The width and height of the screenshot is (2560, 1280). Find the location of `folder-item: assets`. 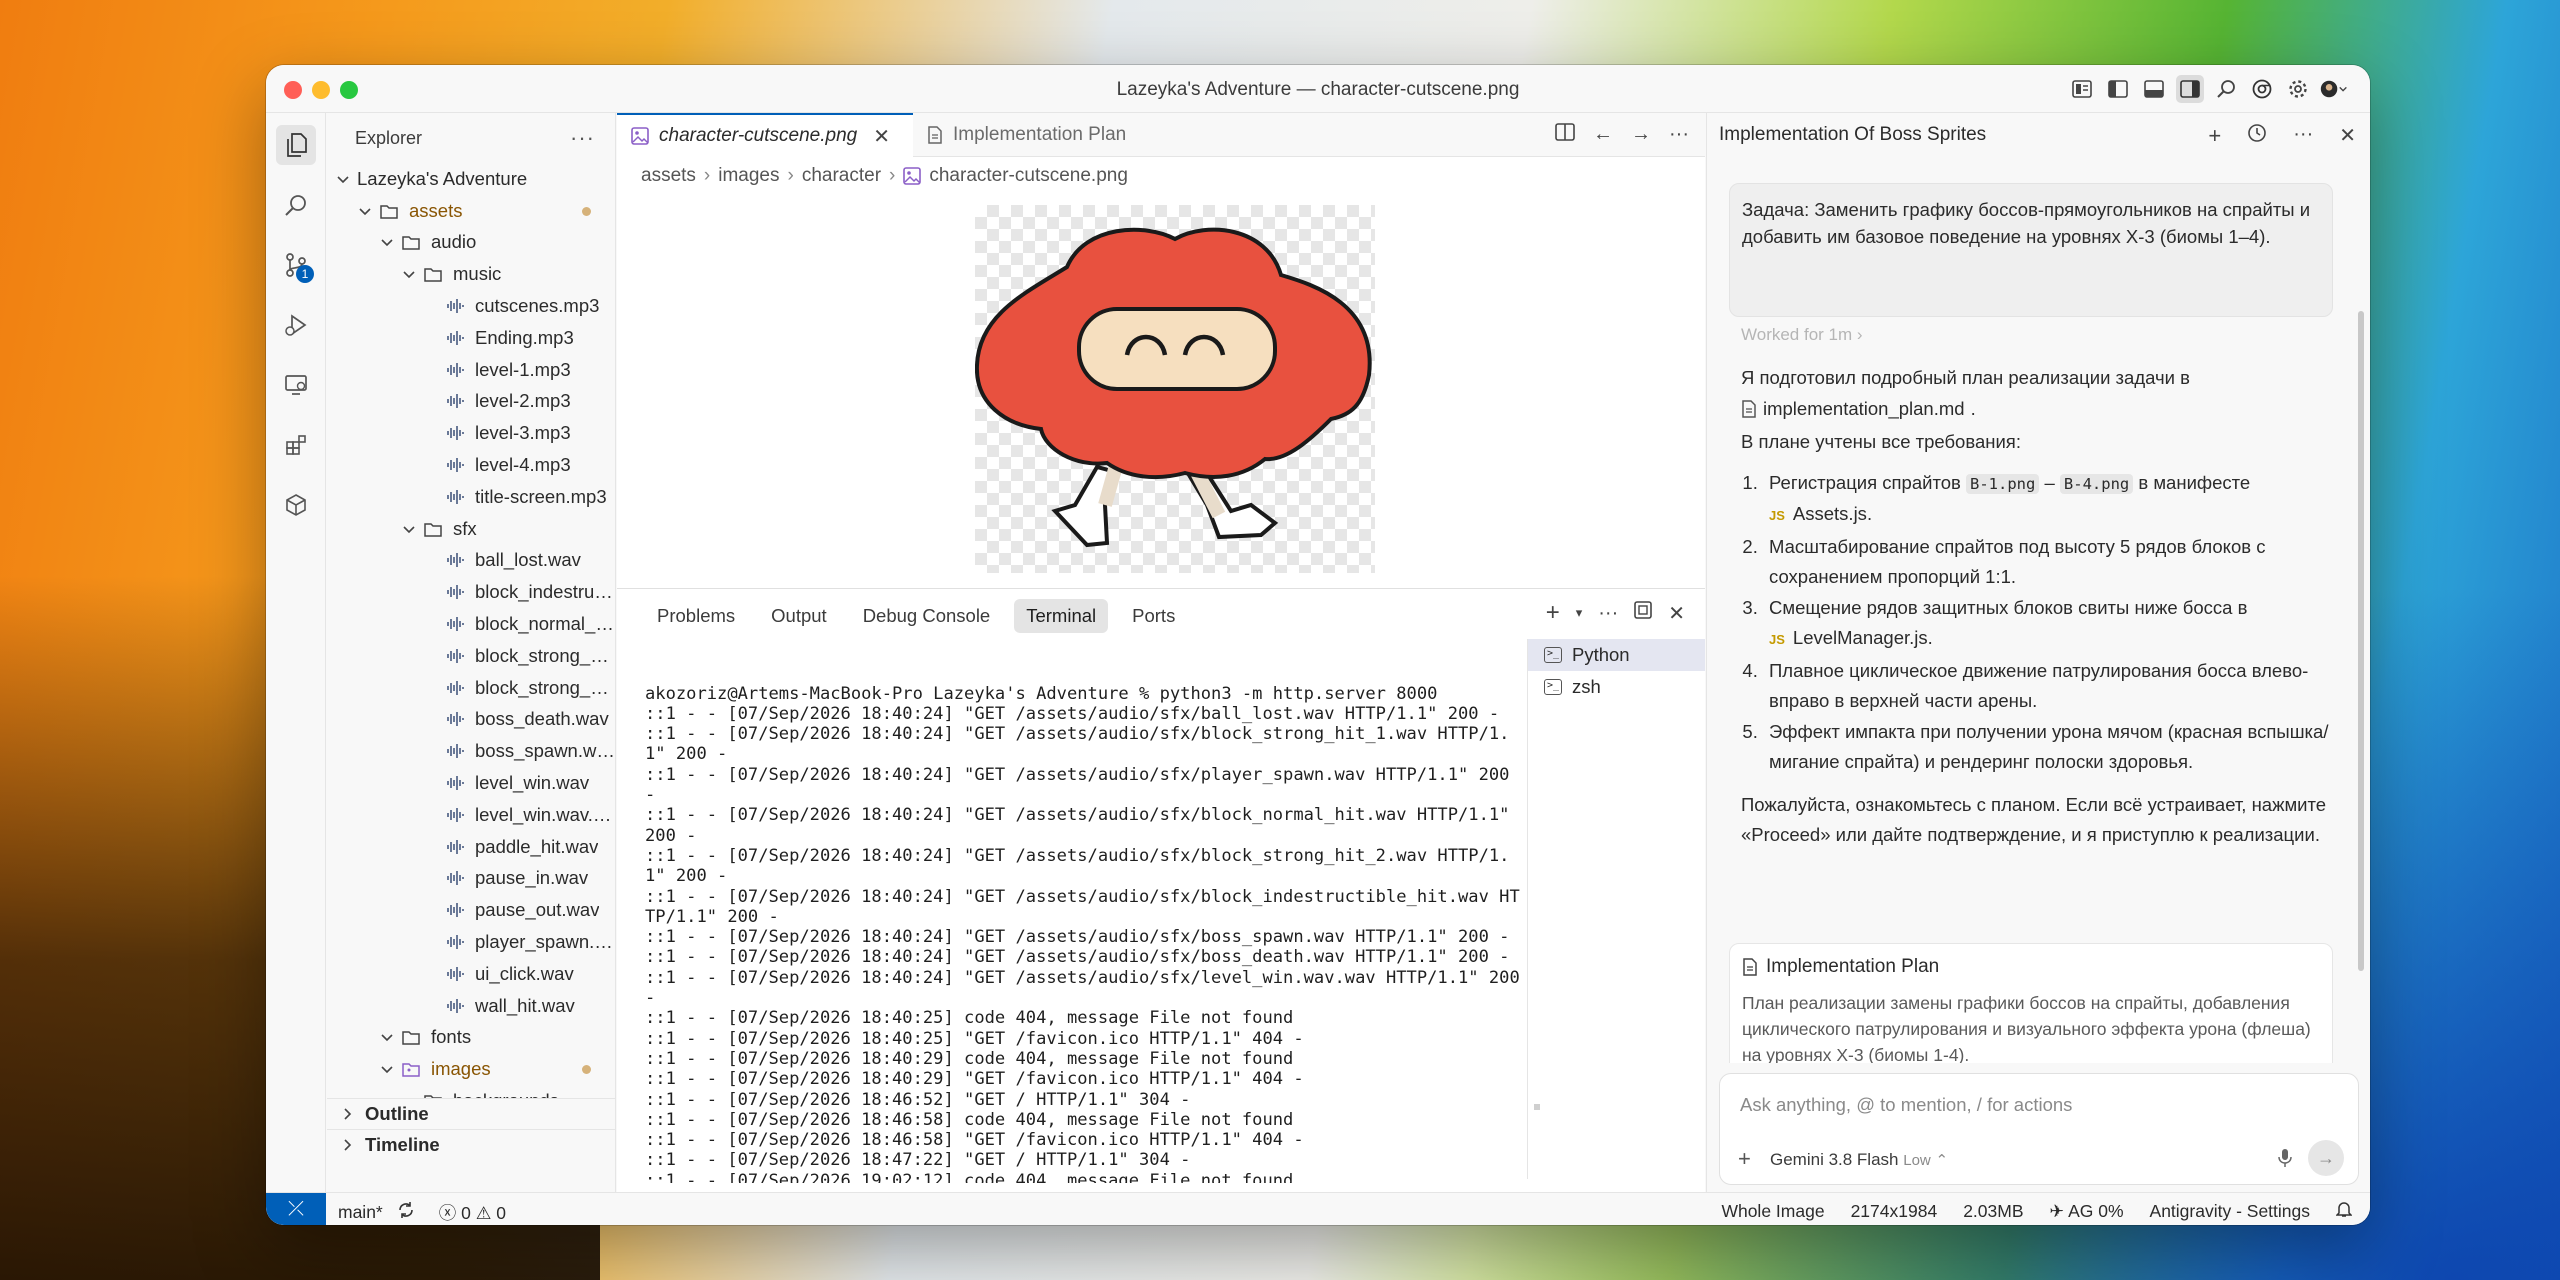

folder-item: assets is located at coordinates (471, 211).